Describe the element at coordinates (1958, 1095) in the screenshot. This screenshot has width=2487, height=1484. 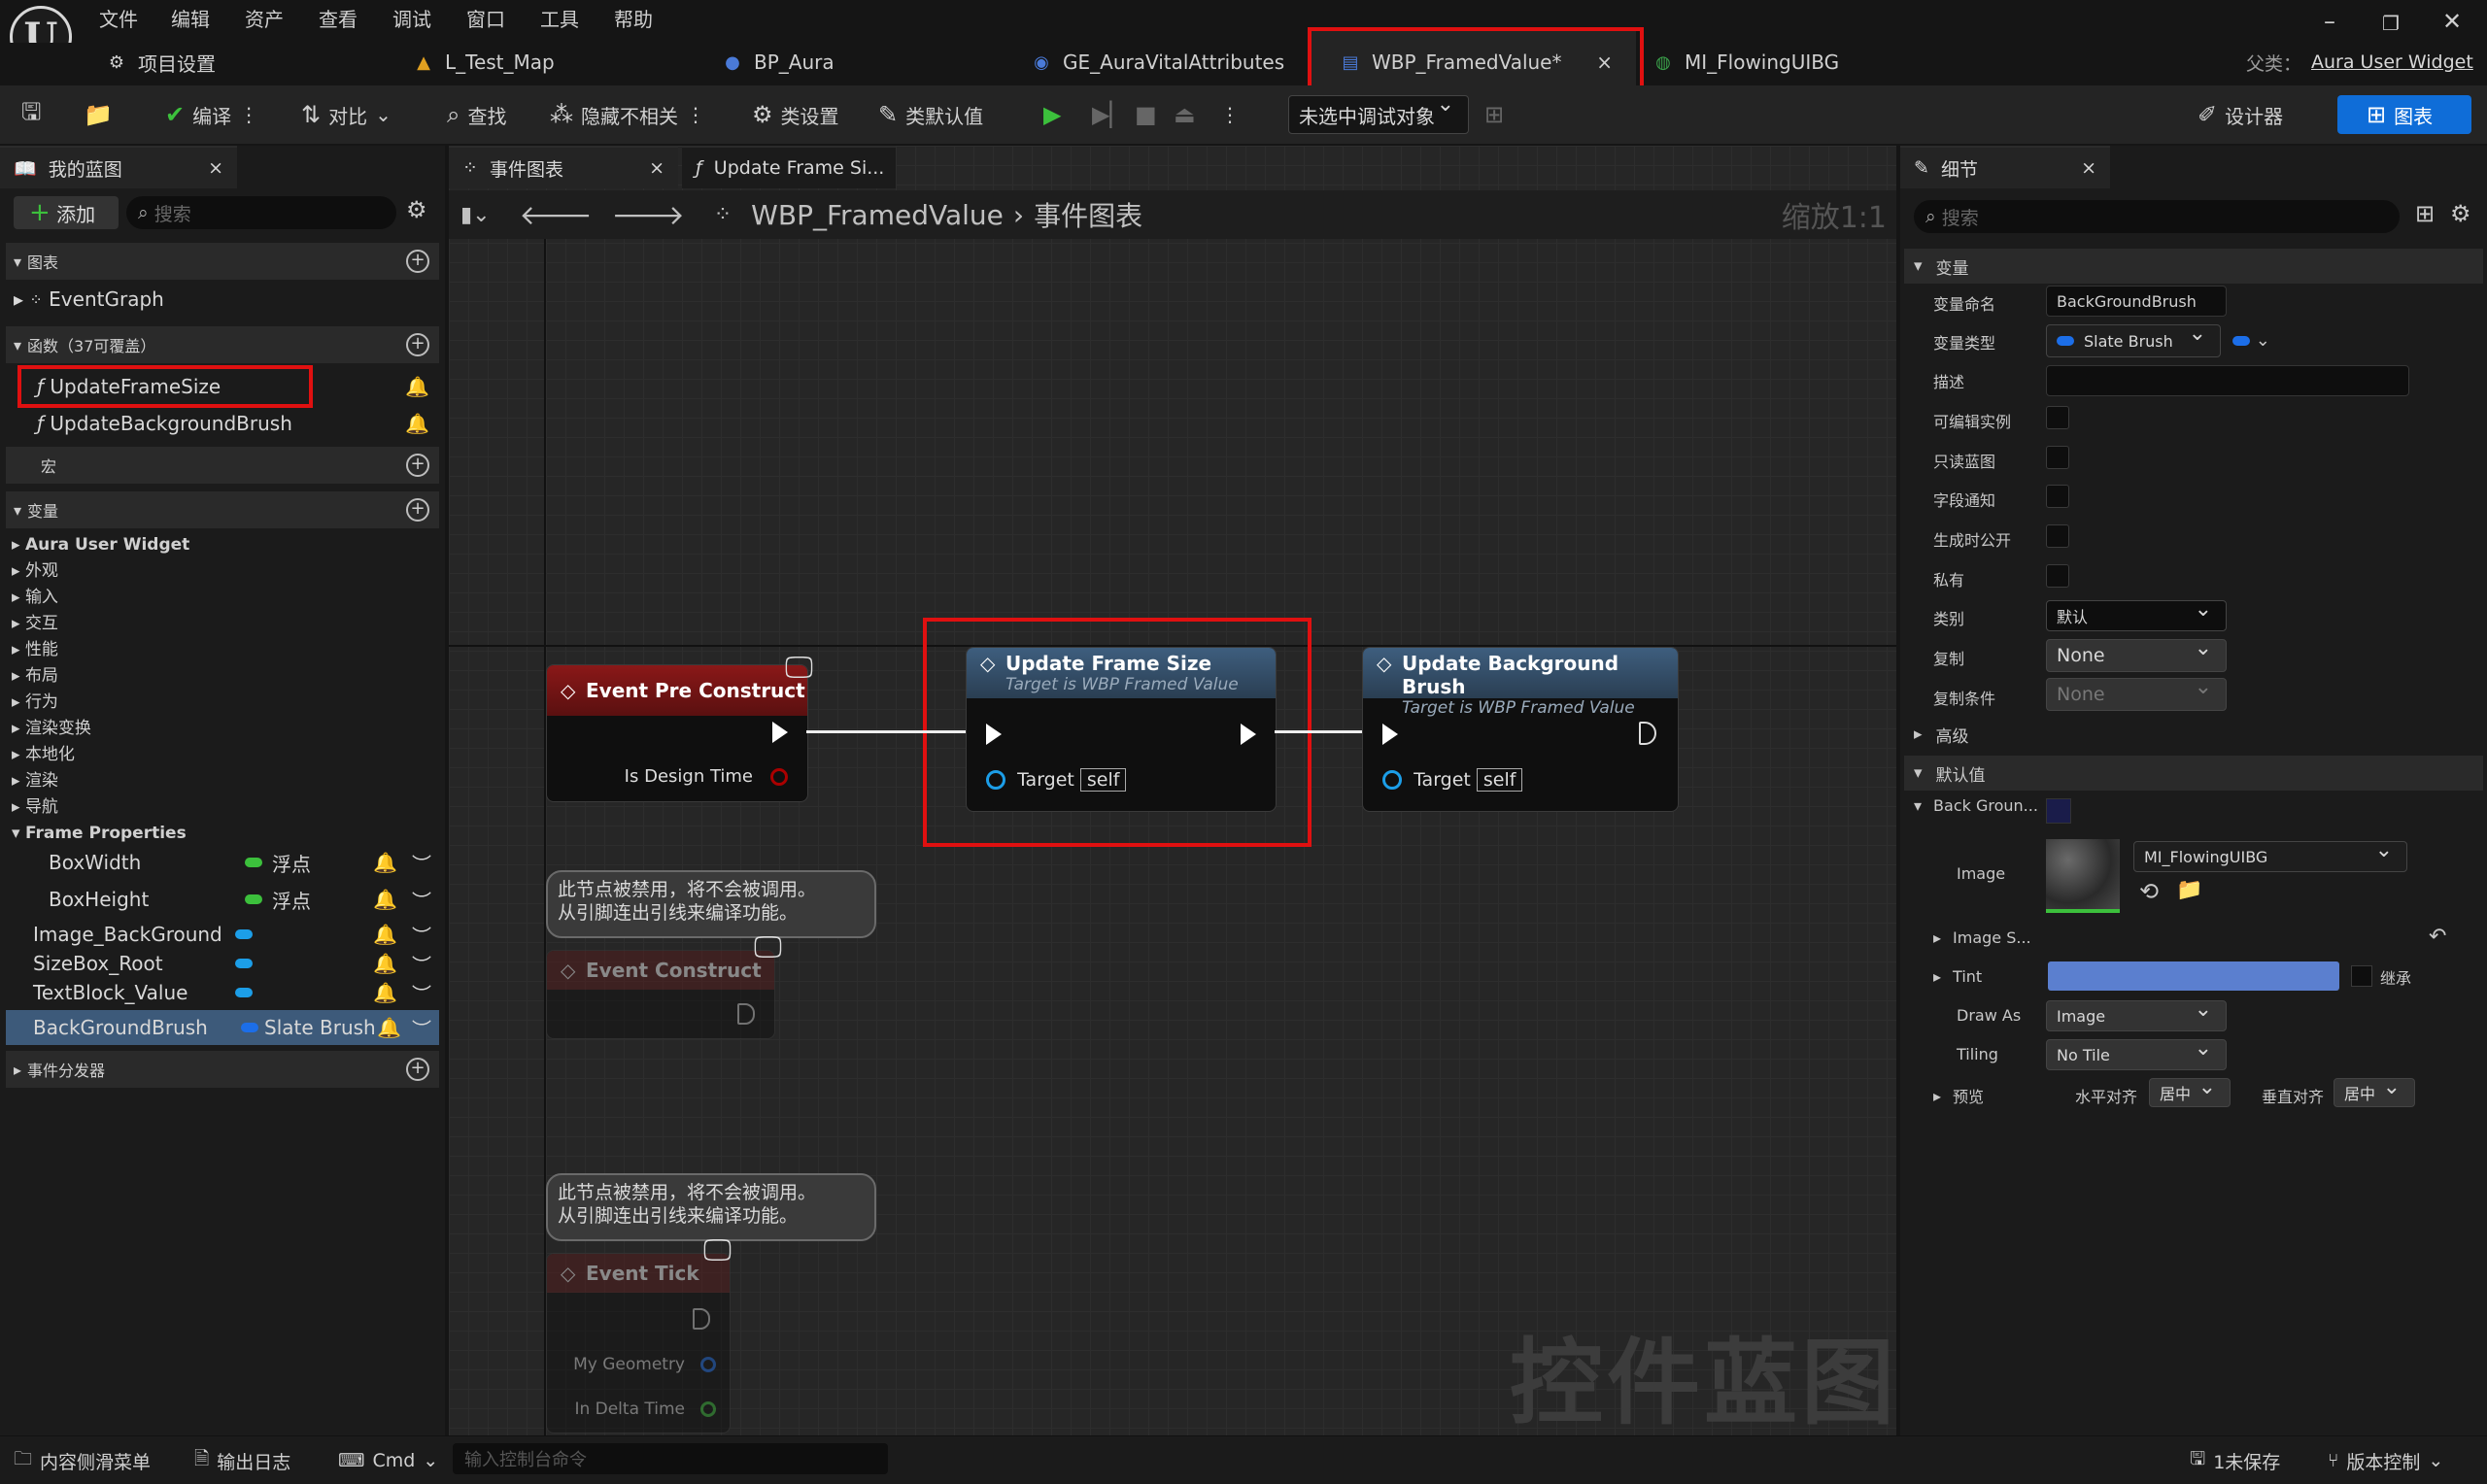
I see `preview-property: ▸ 预览` at that location.